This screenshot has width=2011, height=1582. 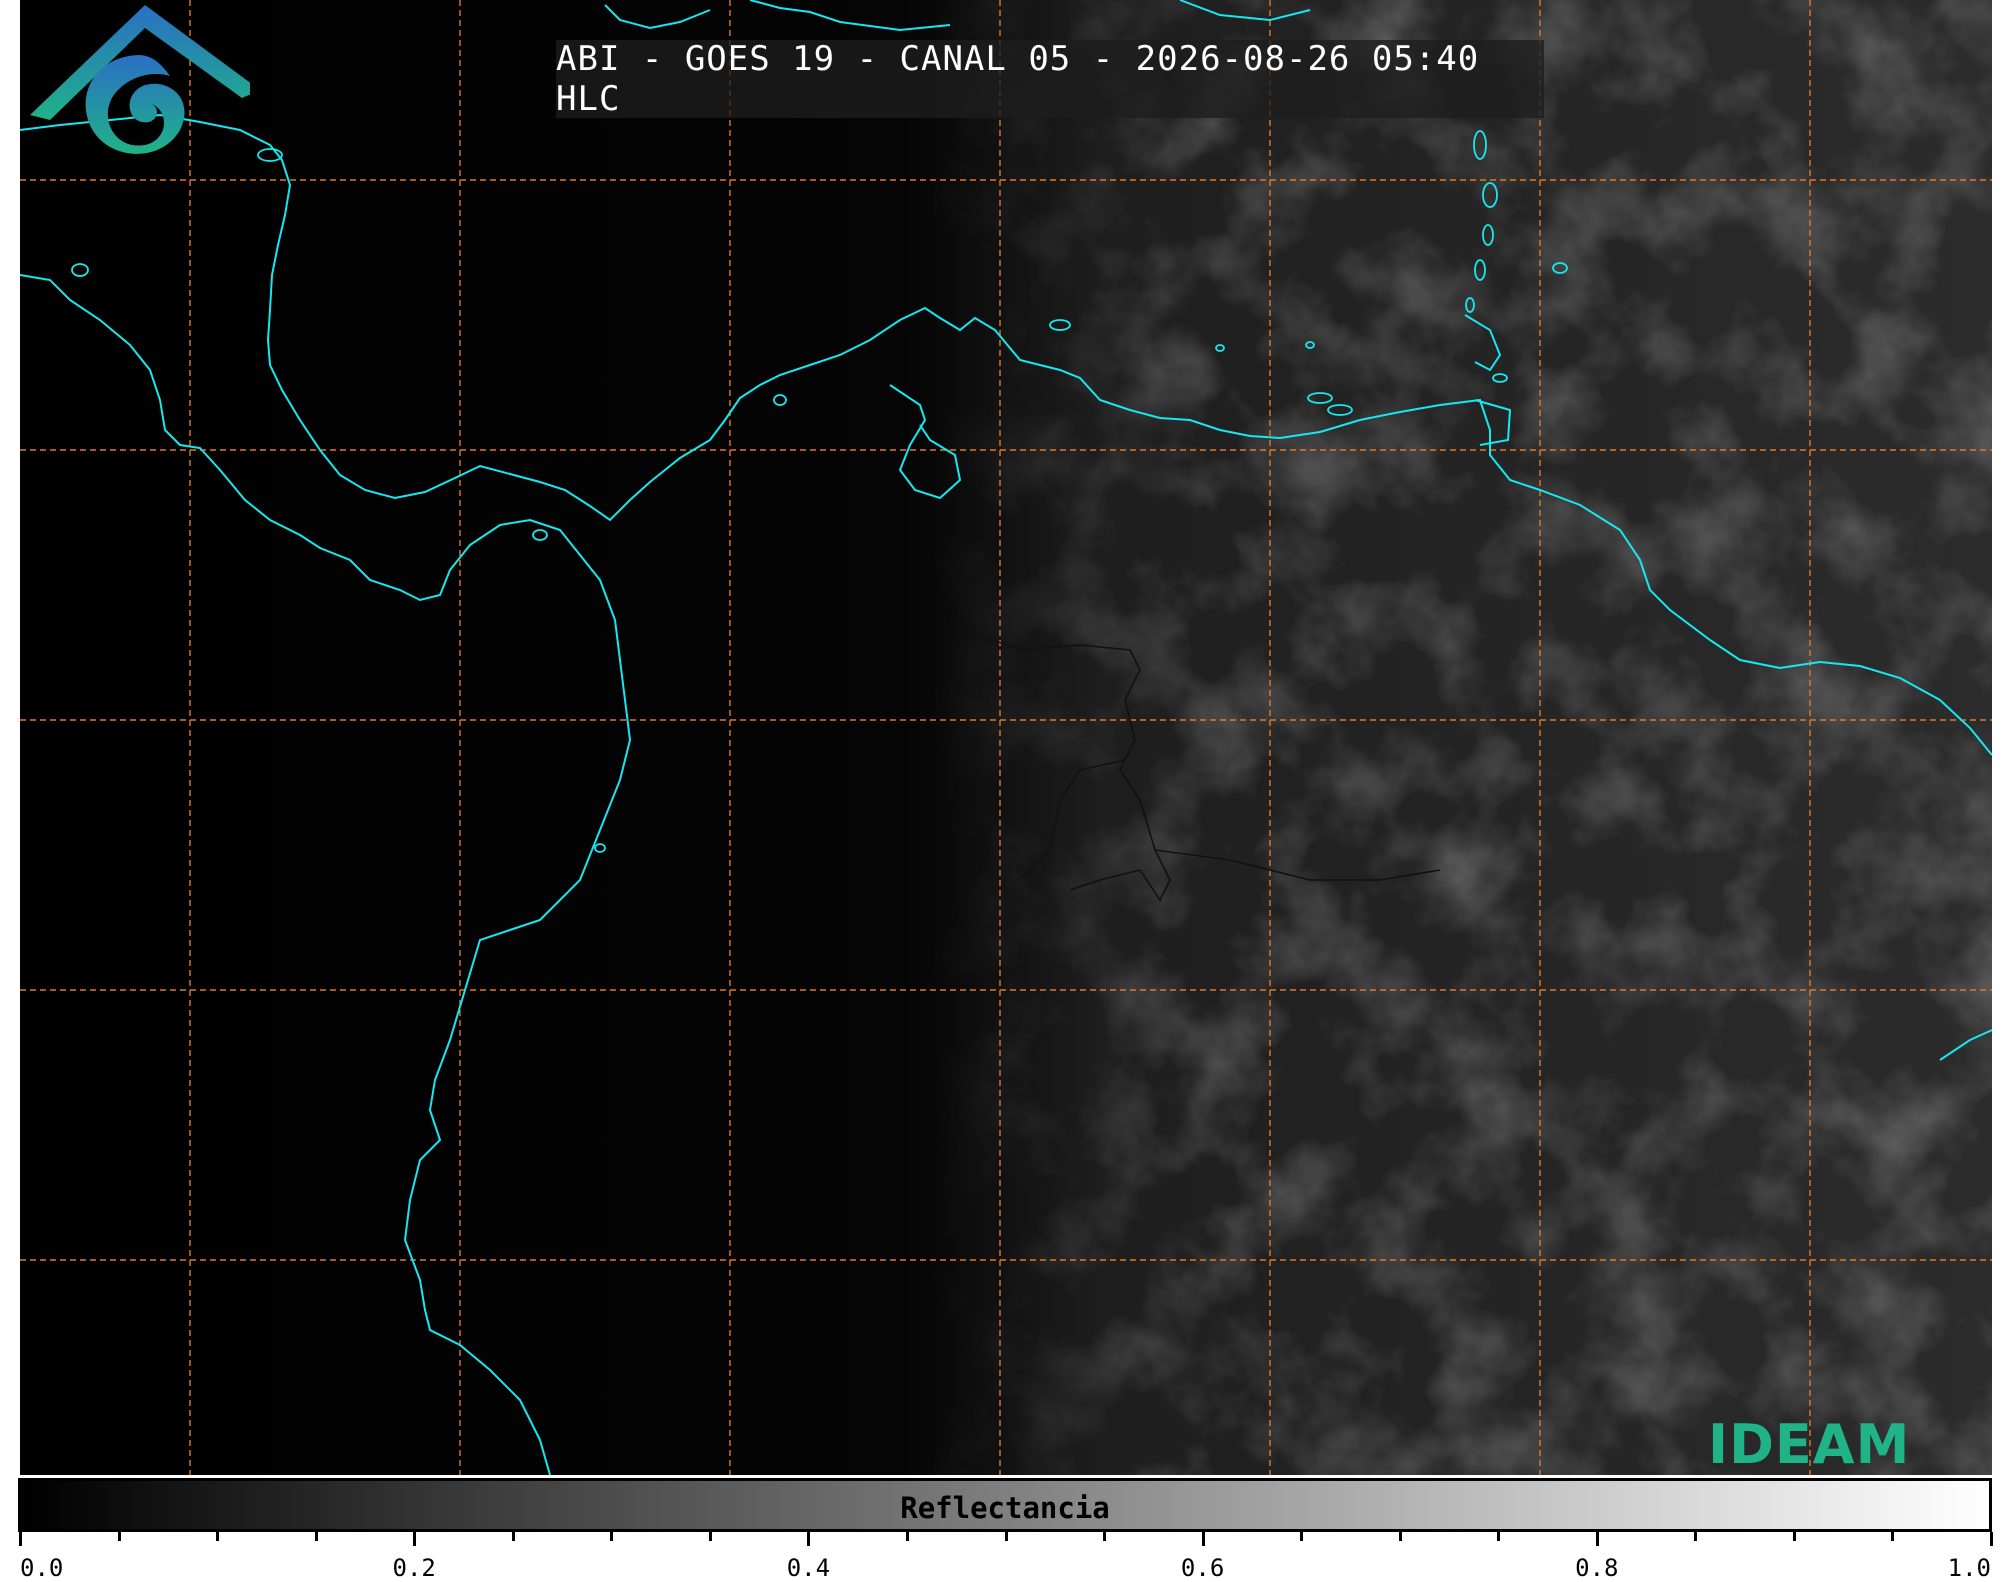 I want to click on colorbar-tick-label: 0.8, so click(x=1597, y=1568).